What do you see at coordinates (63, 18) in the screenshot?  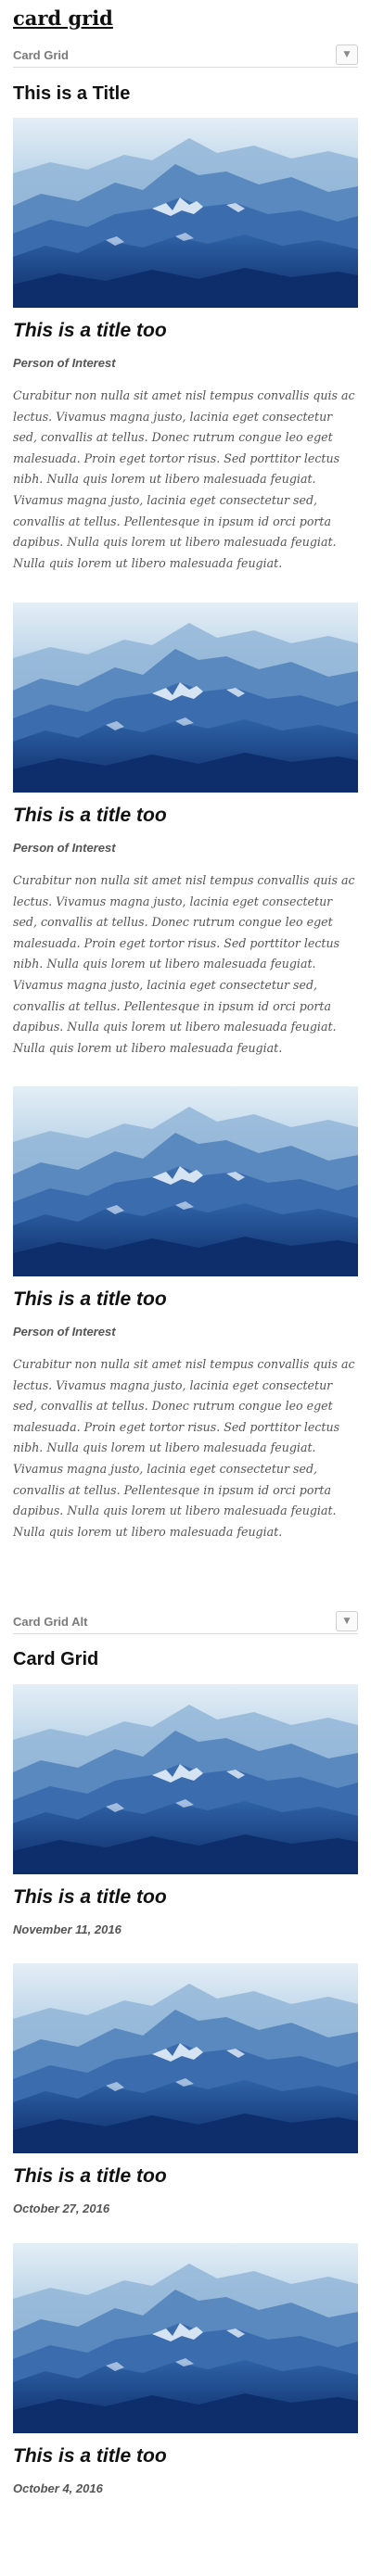 I see `page-title: card grid` at bounding box center [63, 18].